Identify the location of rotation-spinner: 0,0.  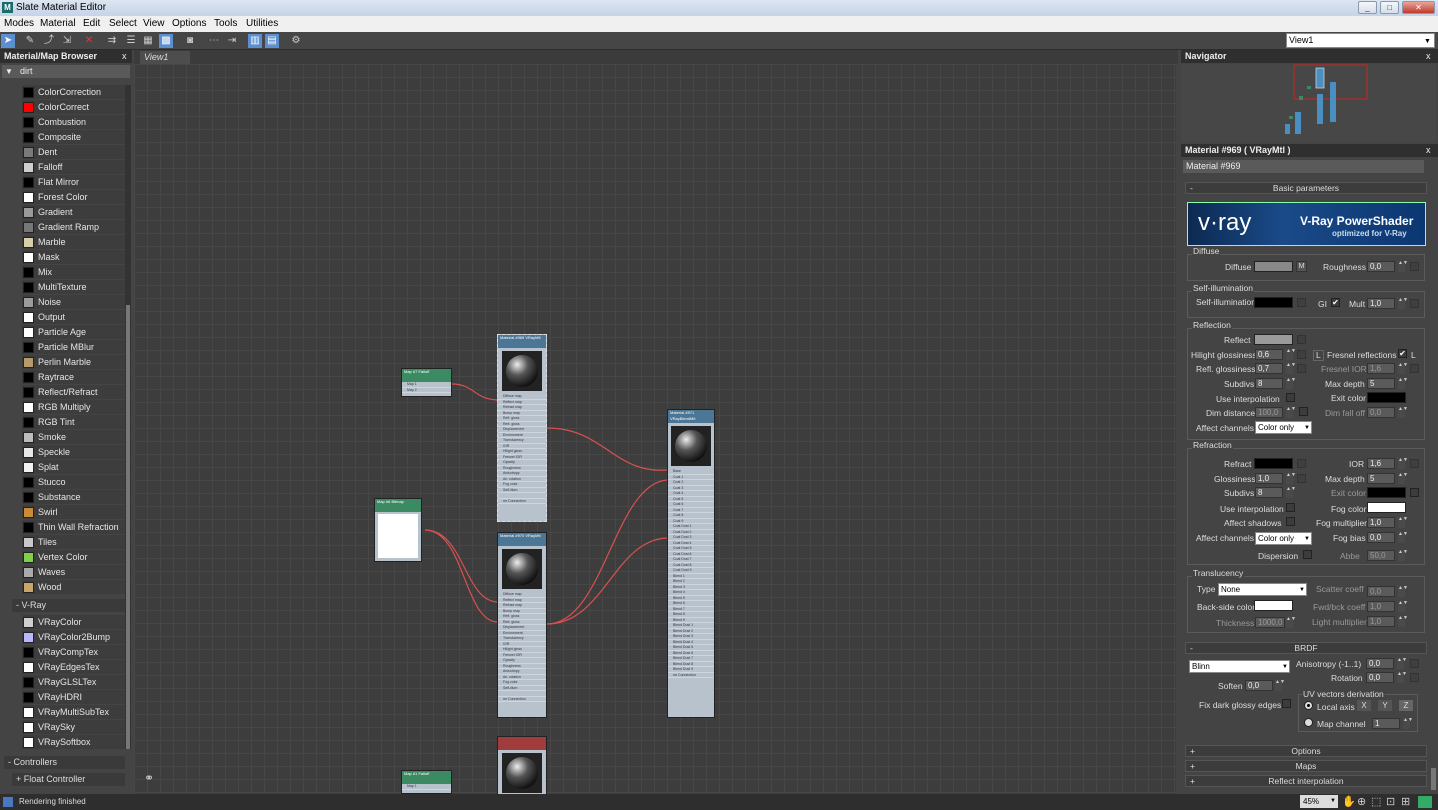
(1380, 677).